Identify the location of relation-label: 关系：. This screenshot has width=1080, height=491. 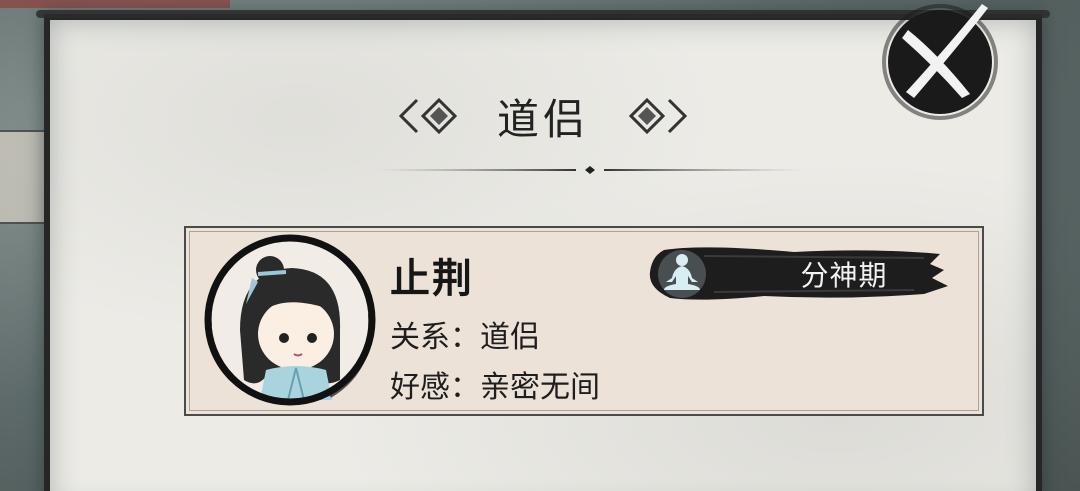
(435, 337).